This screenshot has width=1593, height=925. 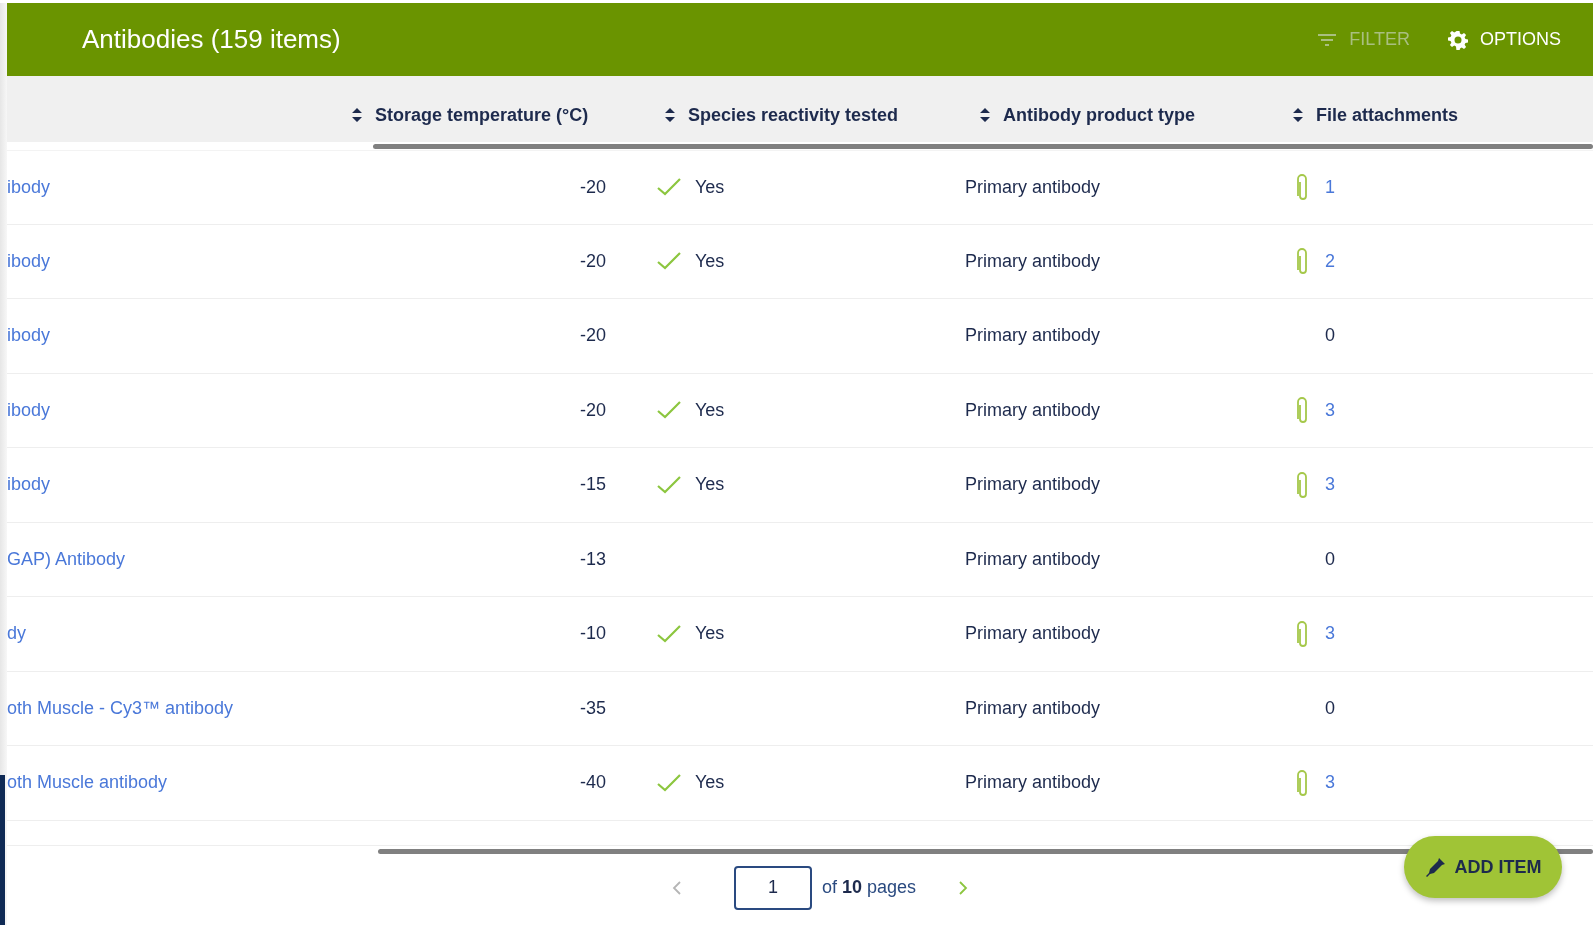 I want to click on options-button: OPTIONS, so click(x=1504, y=39).